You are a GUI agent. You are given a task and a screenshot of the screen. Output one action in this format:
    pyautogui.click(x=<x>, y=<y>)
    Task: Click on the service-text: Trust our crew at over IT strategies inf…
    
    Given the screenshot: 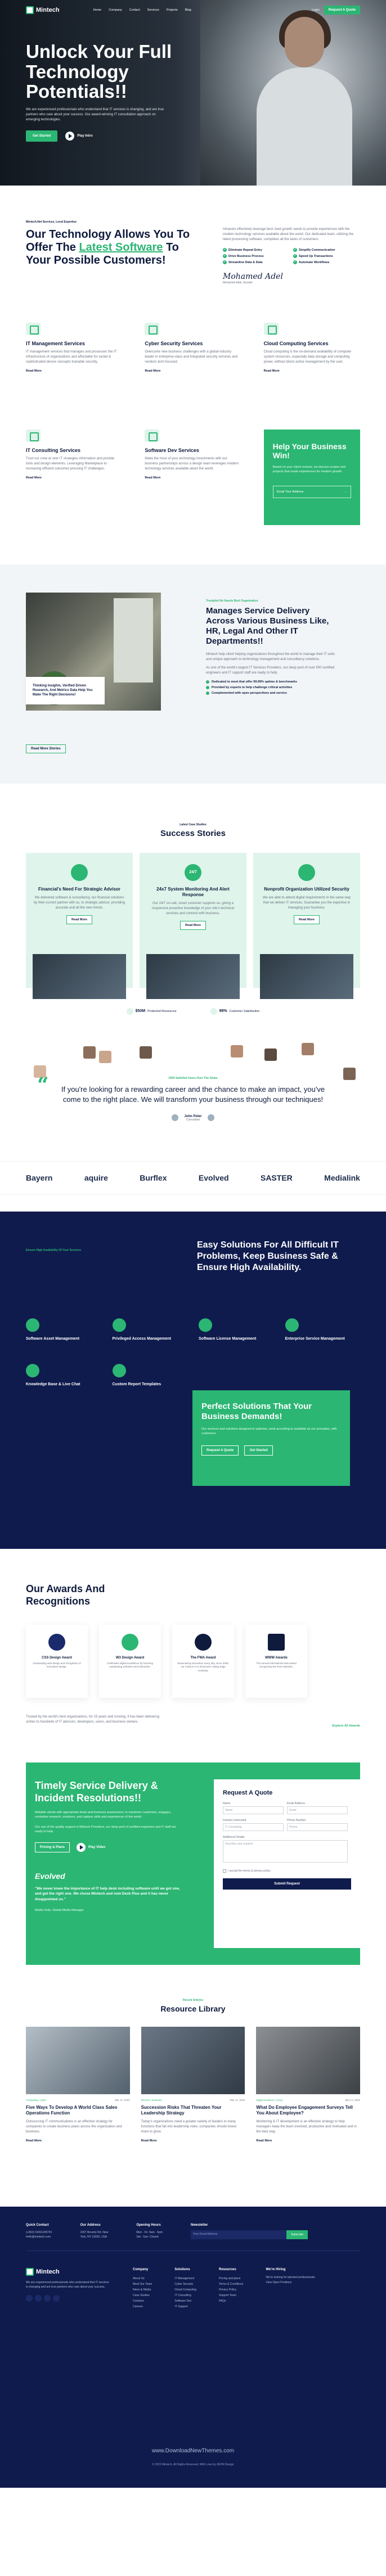 What is the action you would take?
    pyautogui.click(x=71, y=464)
    